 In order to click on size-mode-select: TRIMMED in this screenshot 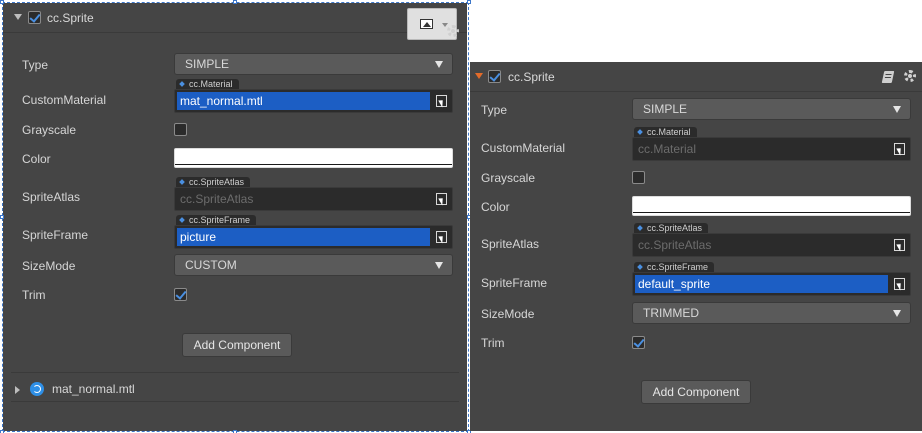, I will do `click(771, 313)`.